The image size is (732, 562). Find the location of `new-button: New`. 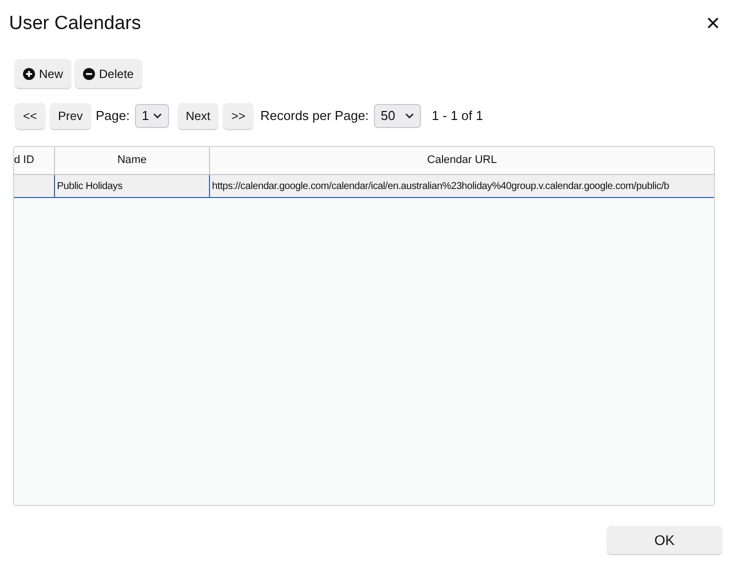

new-button: New is located at coordinates (43, 73).